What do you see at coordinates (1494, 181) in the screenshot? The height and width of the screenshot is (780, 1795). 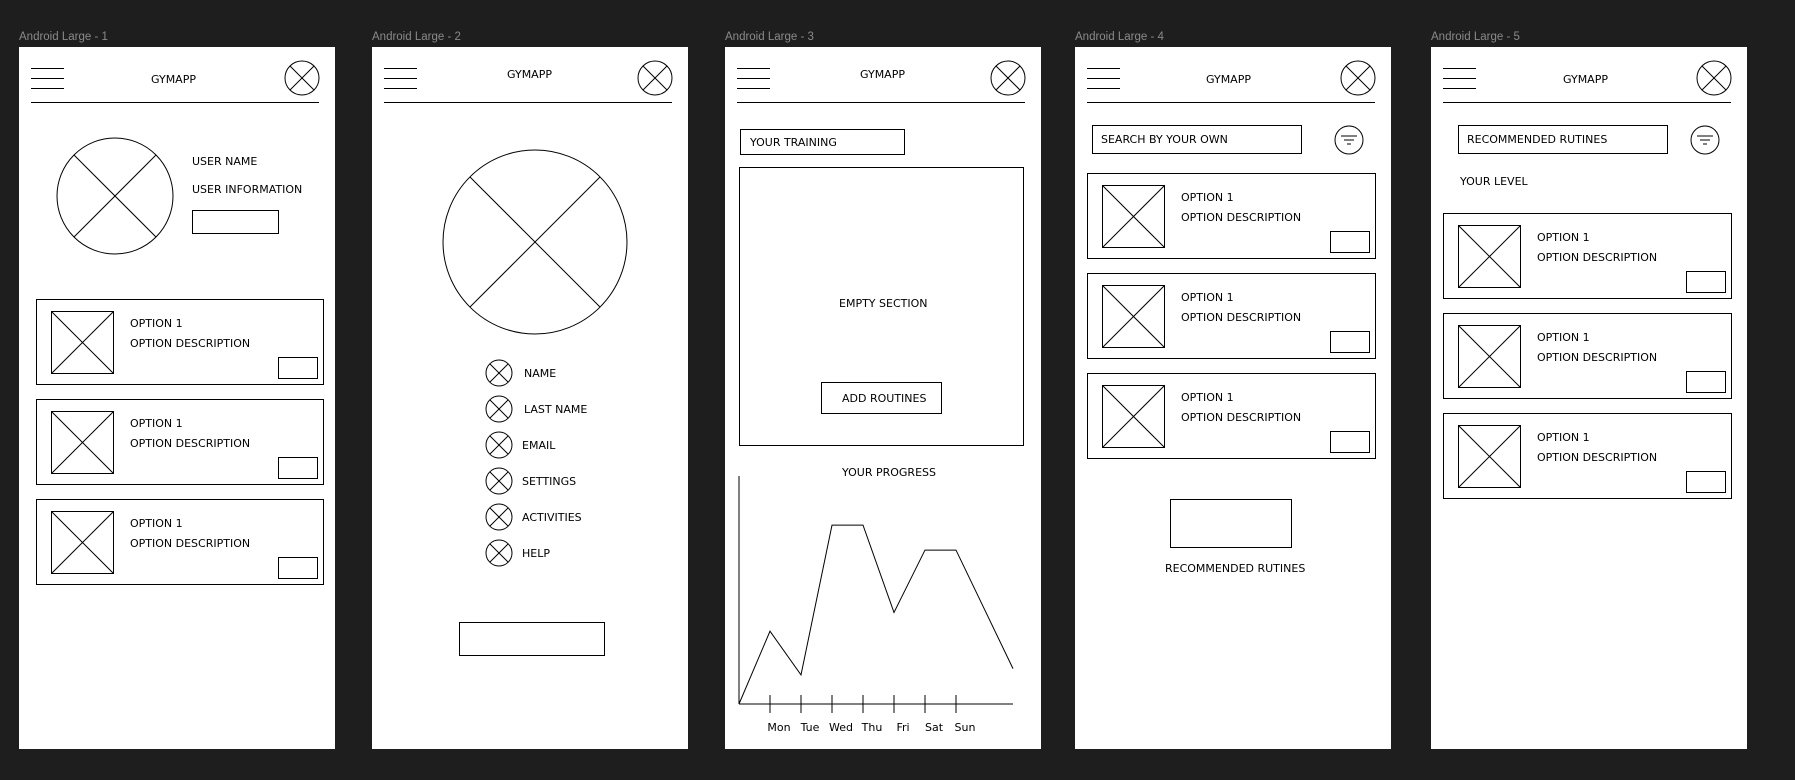 I see `your-level-label: YOUR LEVEL` at bounding box center [1494, 181].